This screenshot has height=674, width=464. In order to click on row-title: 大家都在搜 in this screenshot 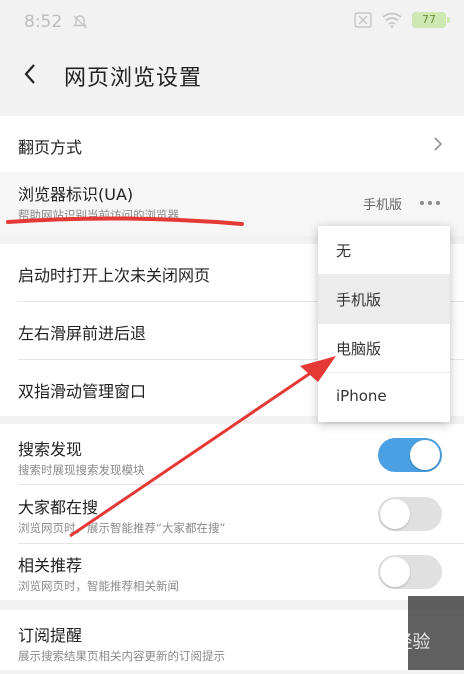, I will do `click(58, 507)`.